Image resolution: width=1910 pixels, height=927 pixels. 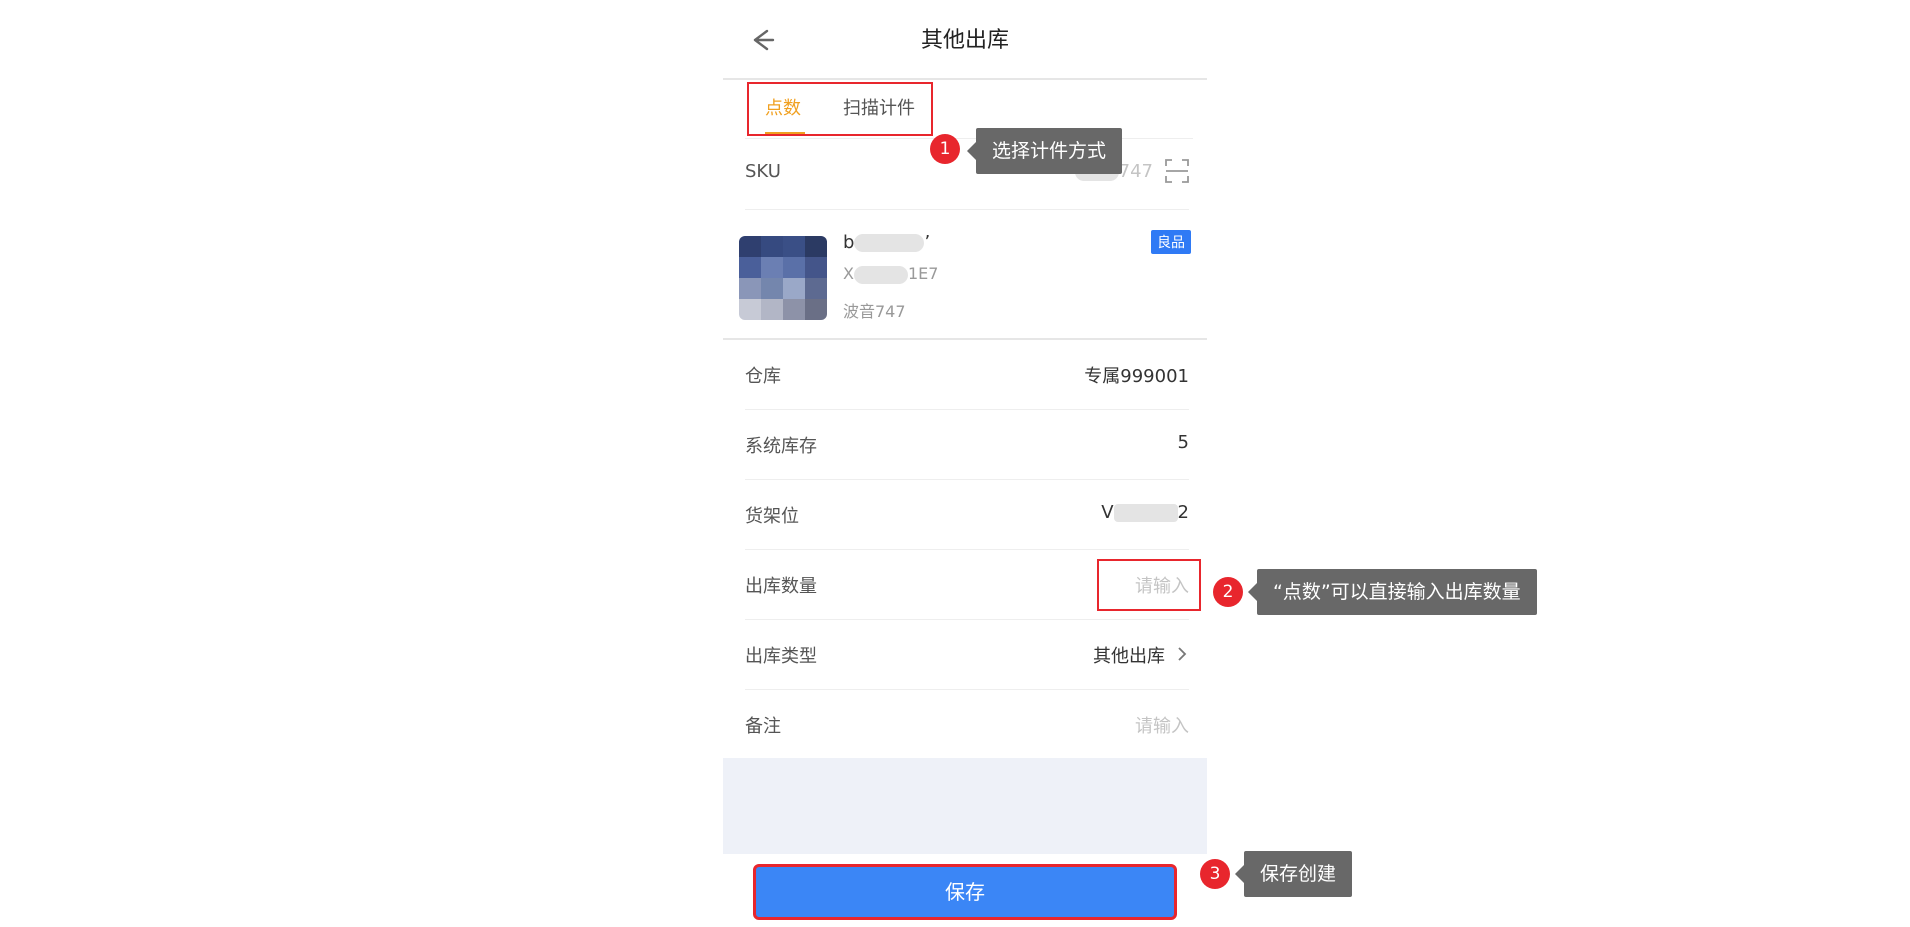 What do you see at coordinates (967, 724) in the screenshot?
I see `remark-row: 备注 请输入` at bounding box center [967, 724].